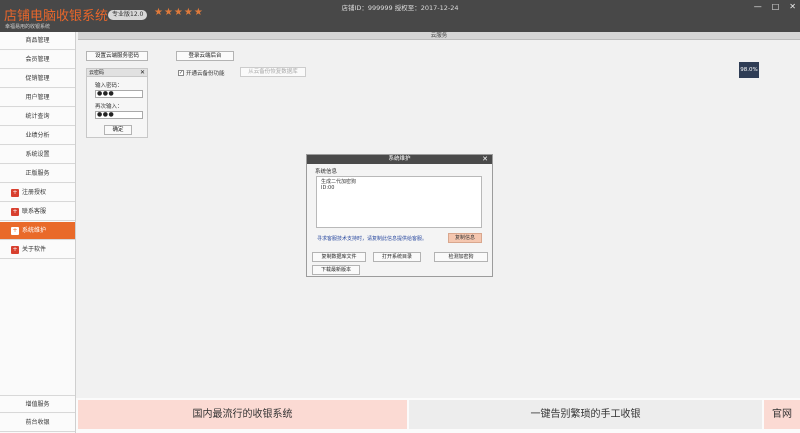 The height and width of the screenshot is (433, 800). Describe the element at coordinates (439, 36) in the screenshot. I see `panel-title: 云服务` at that location.